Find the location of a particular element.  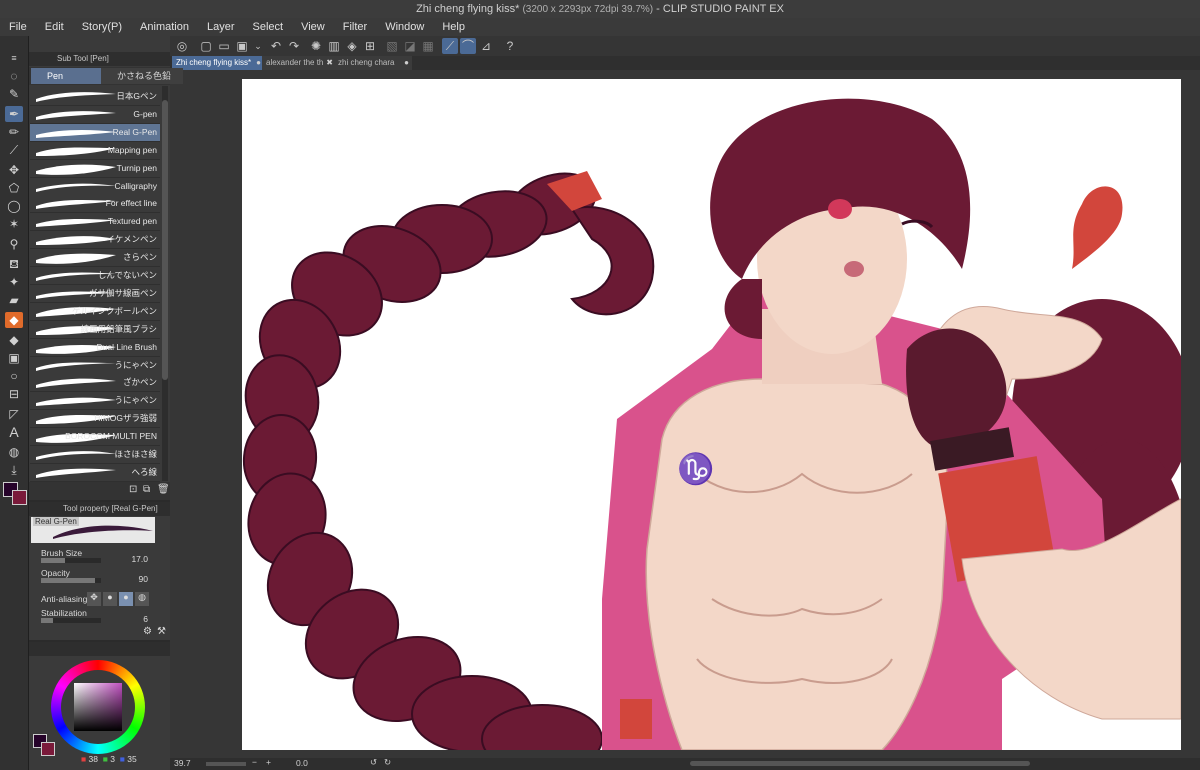

brush-item: ざかペン is located at coordinates (95, 383).